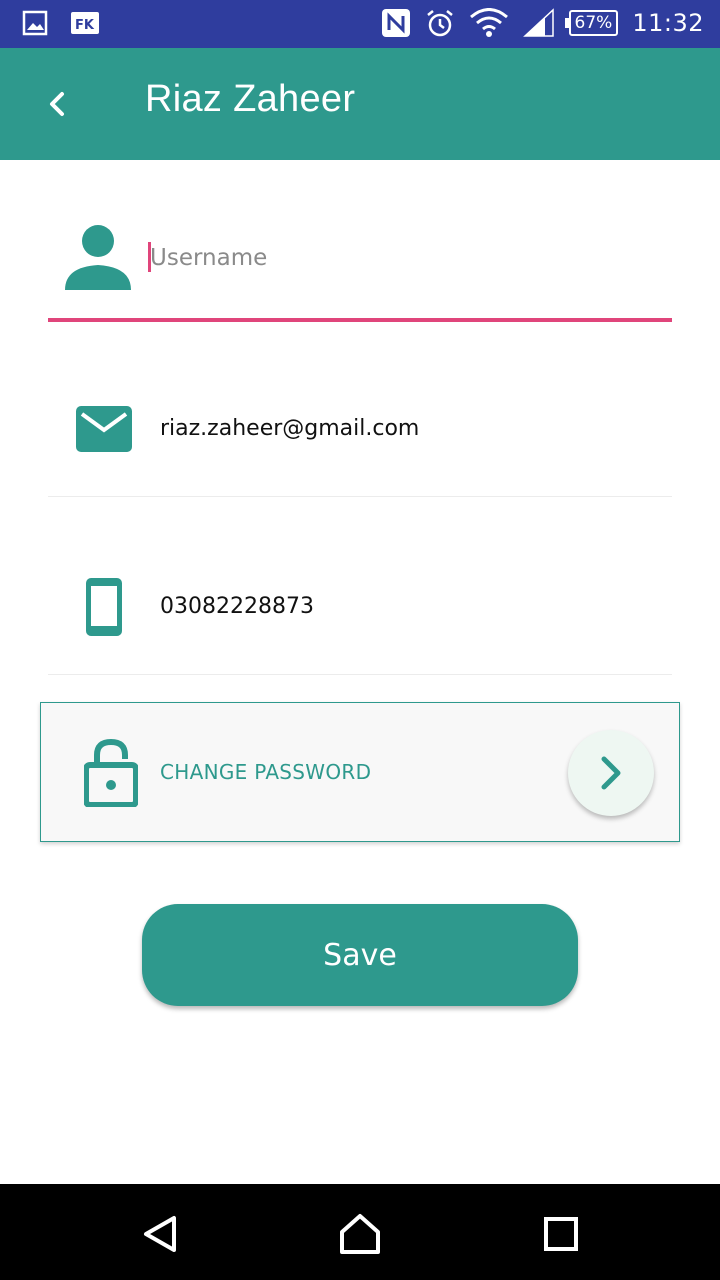 The image size is (720, 1280). I want to click on username-underline, so click(360, 320).